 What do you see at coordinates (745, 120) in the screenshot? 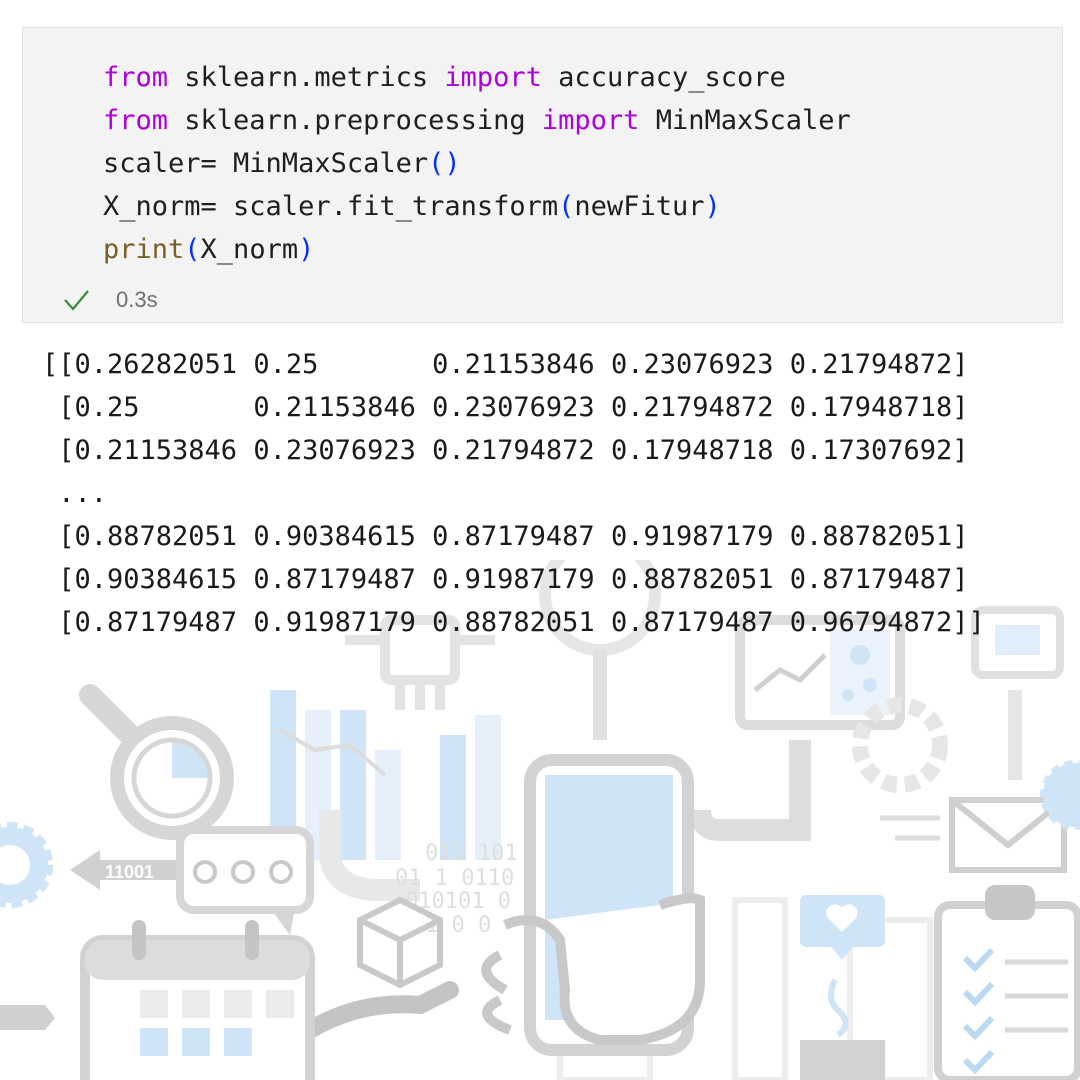
I see `code-token: MinMaxScaler` at bounding box center [745, 120].